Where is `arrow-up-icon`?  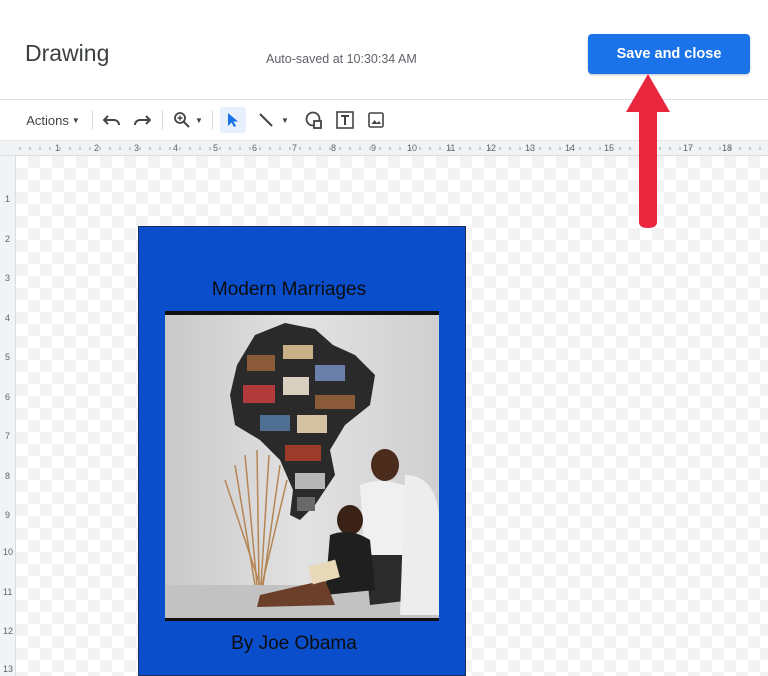 arrow-up-icon is located at coordinates (648, 151).